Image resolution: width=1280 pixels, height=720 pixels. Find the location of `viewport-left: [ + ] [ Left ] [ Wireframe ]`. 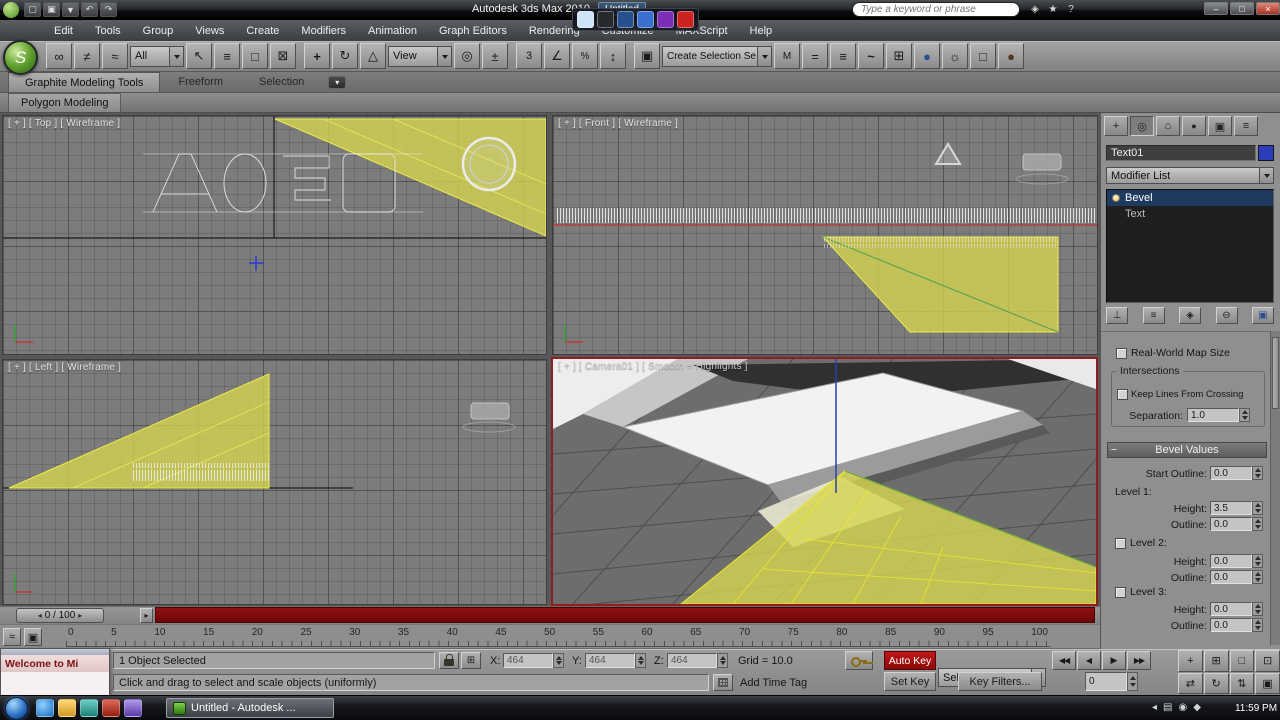

viewport-left: [ + ] [ Left ] [ Wireframe ] is located at coordinates (274, 482).